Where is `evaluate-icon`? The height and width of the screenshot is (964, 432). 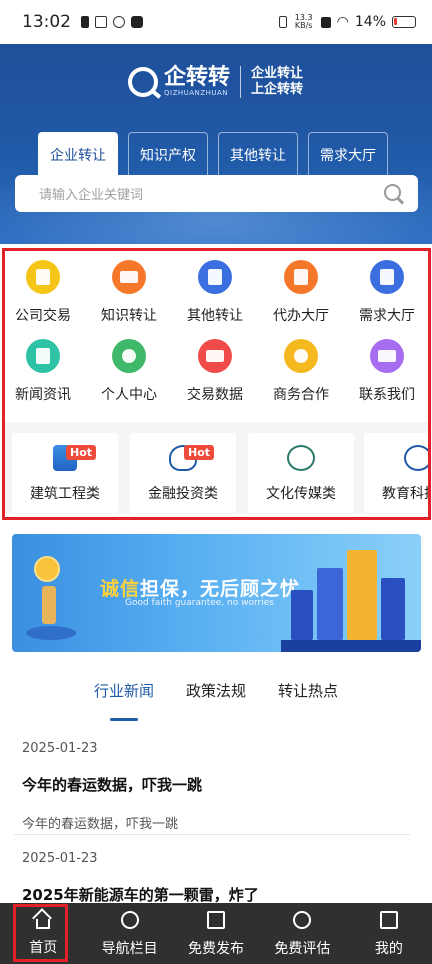 evaluate-icon is located at coordinates (302, 920).